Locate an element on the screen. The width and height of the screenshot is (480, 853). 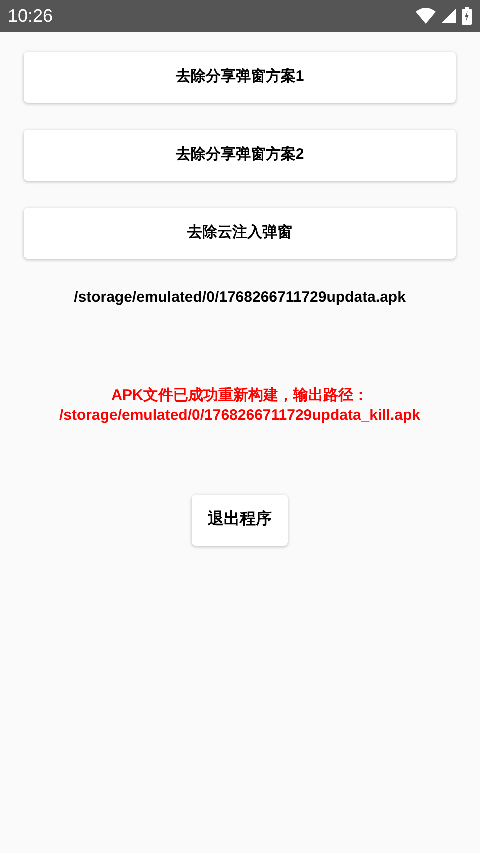
result-message: APK文件已成功重新构建，输出路径： /storage/emulated/0/1768266711729updata_kill.apk is located at coordinates (240, 406).